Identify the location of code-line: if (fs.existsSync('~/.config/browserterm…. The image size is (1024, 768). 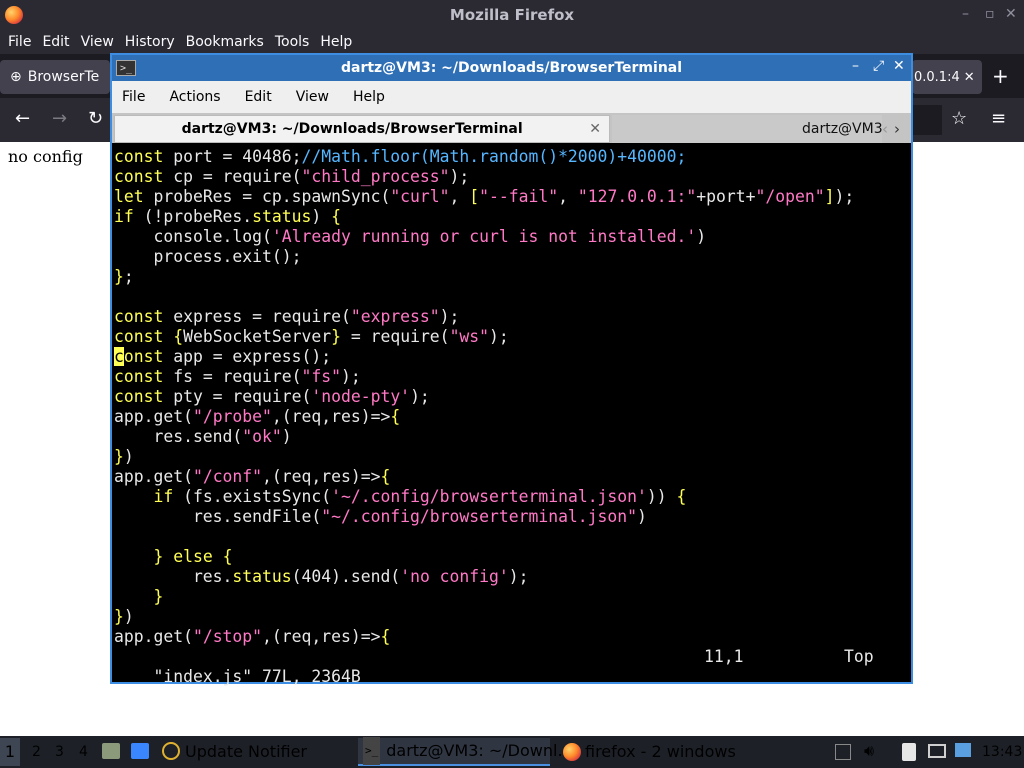
(420, 496).